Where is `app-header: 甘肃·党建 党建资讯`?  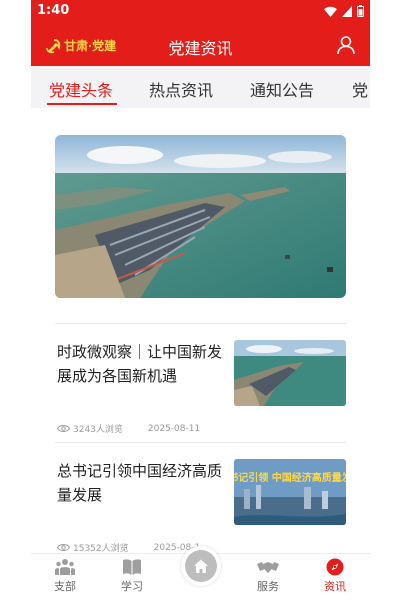
app-header: 甘肃·党建 党建资讯 is located at coordinates (200, 45).